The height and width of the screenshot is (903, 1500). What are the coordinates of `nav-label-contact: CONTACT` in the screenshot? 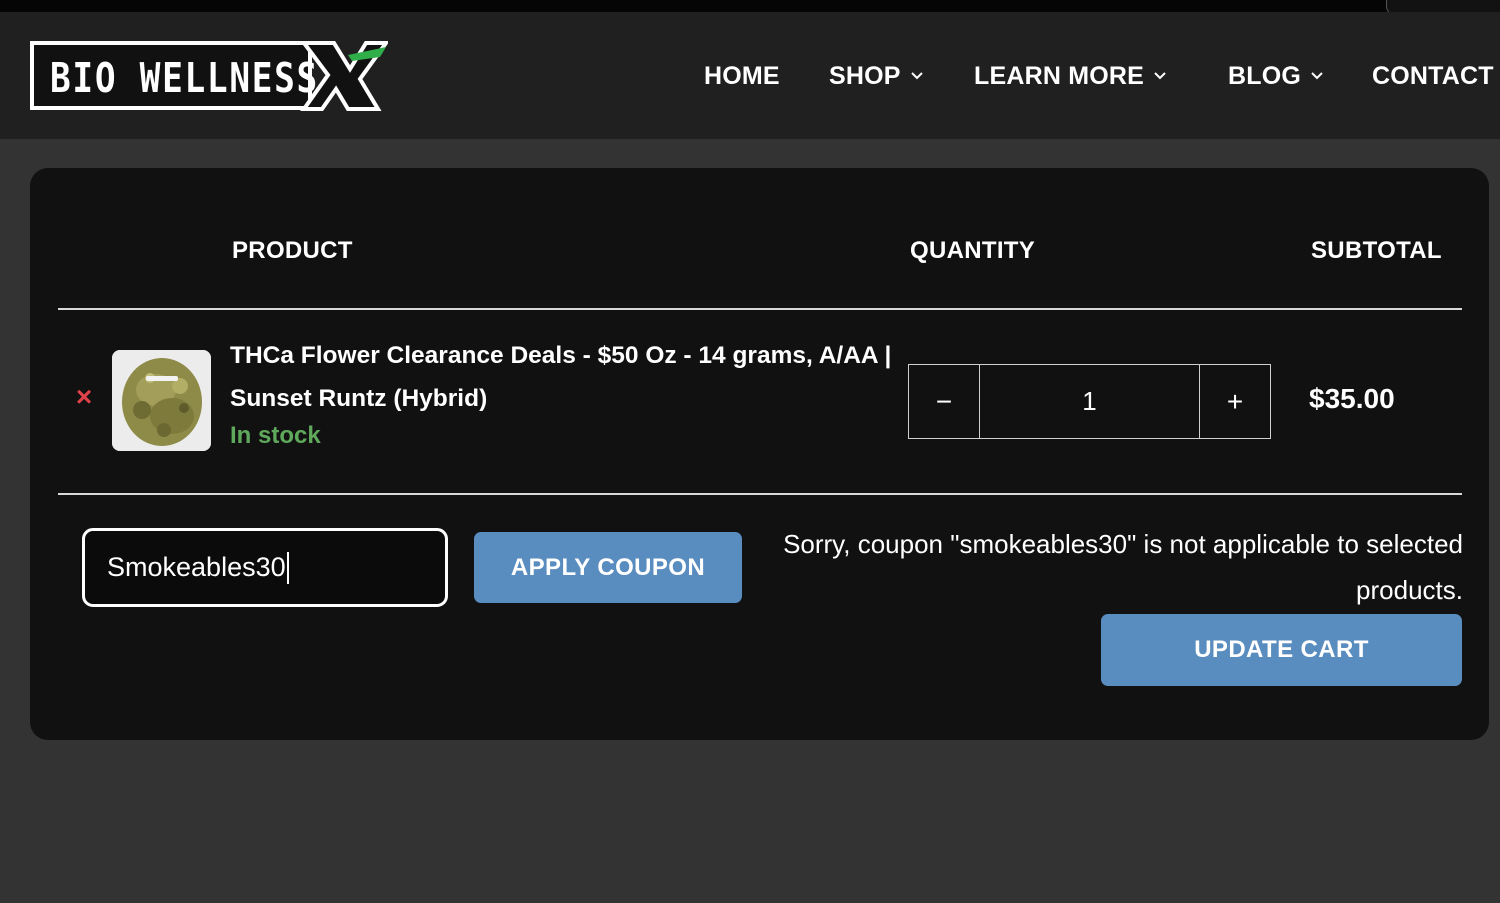 It's located at (1433, 75).